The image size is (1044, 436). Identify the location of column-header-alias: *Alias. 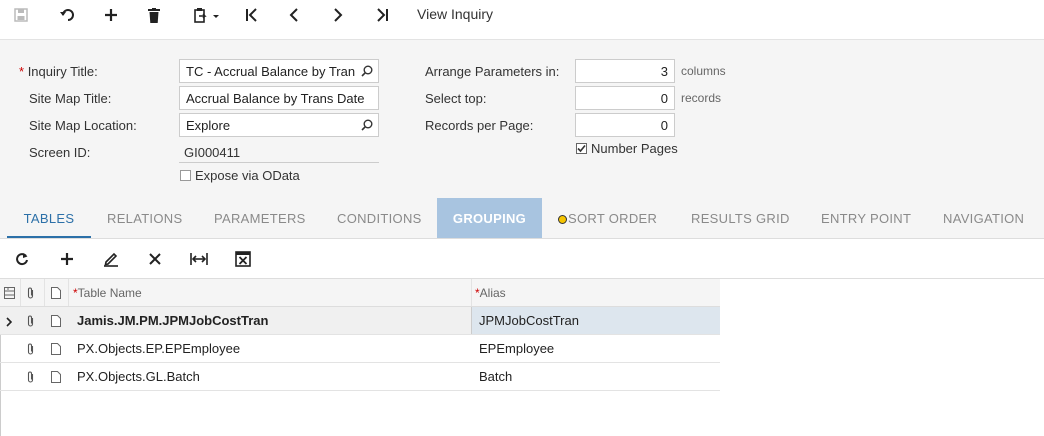
(490, 293).